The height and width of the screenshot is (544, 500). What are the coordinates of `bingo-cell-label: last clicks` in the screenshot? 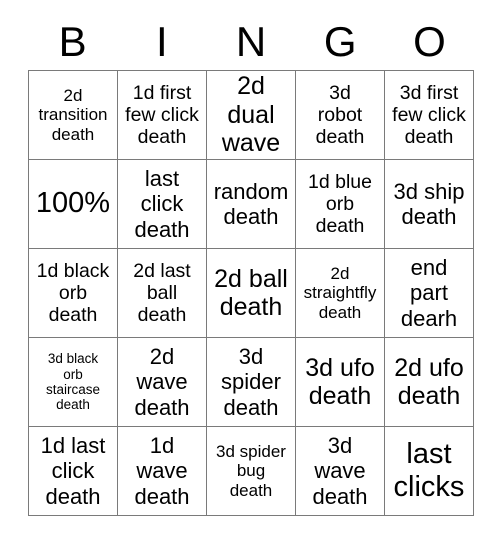 It's located at (429, 470).